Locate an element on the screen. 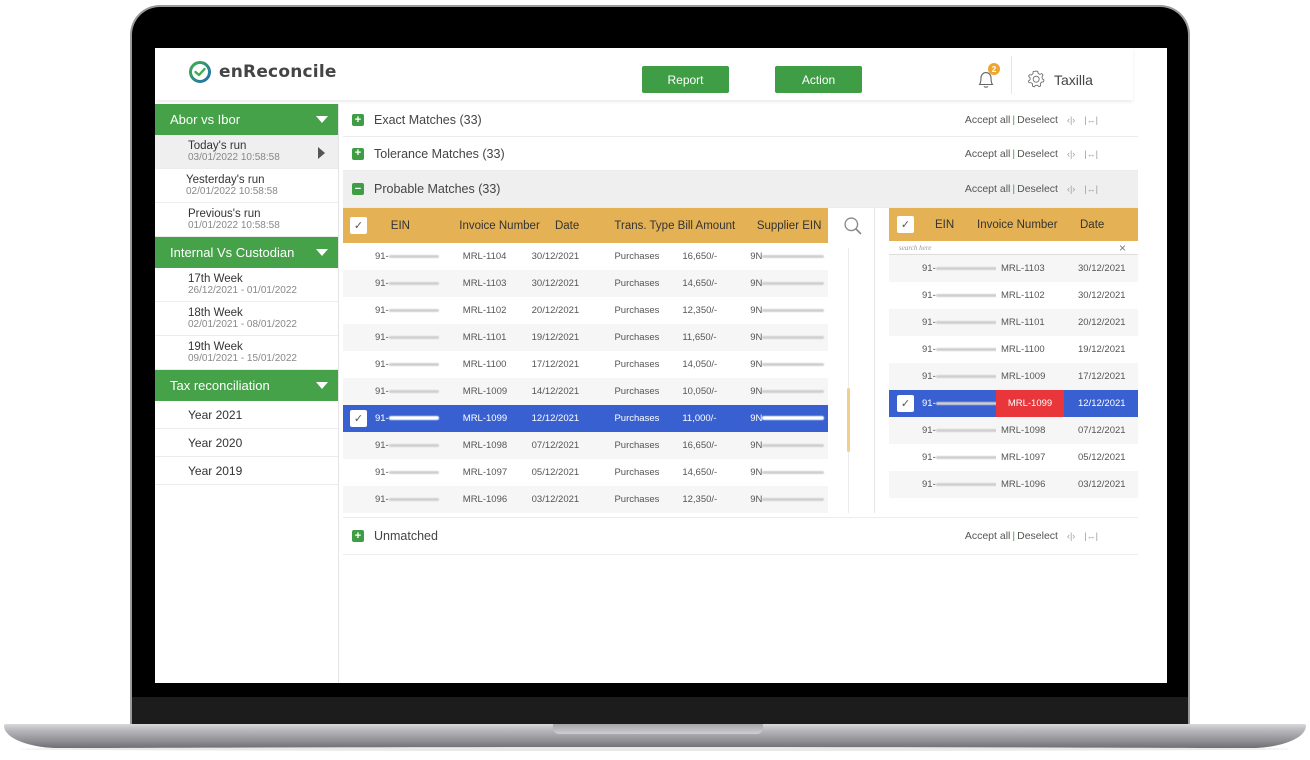  clear-search-icon: × is located at coordinates (1122, 248).